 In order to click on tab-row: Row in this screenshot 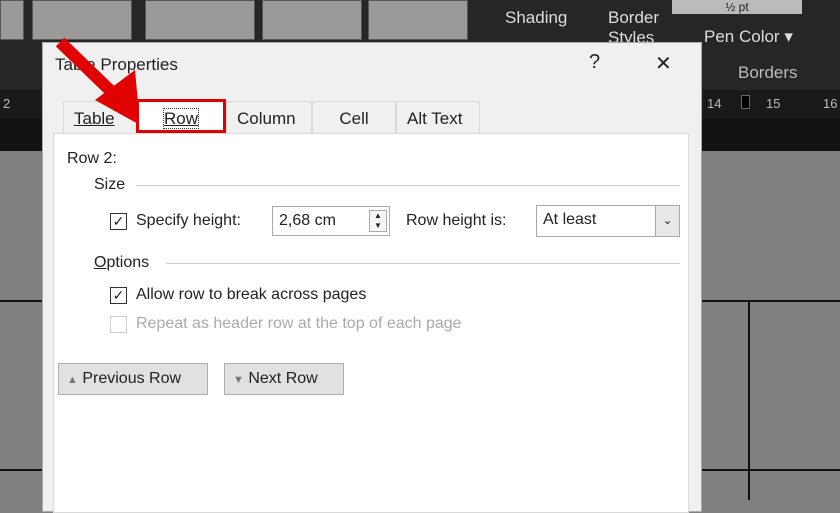, I will do `click(181, 116)`.